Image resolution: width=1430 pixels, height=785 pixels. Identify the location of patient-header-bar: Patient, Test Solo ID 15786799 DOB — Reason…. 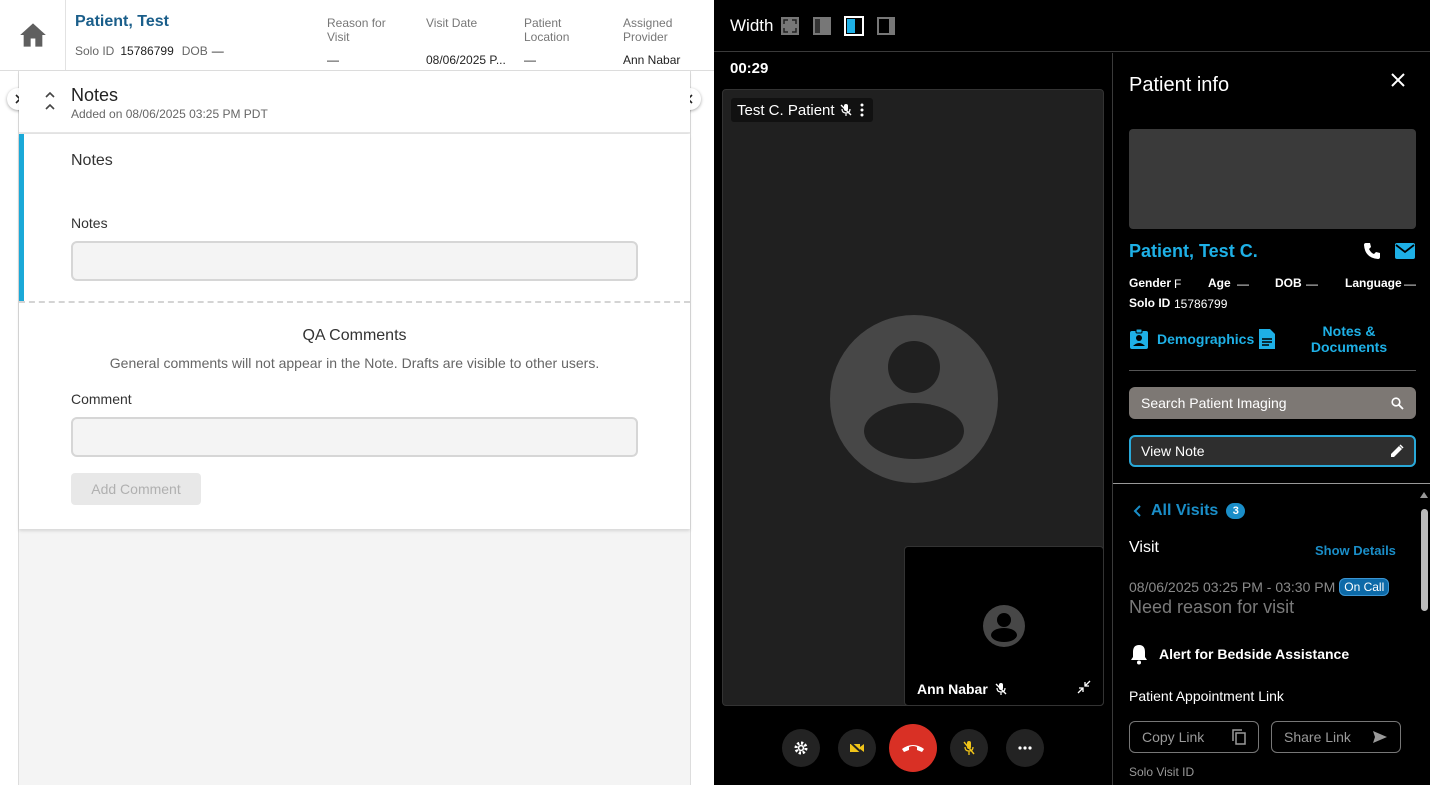
(357, 35).